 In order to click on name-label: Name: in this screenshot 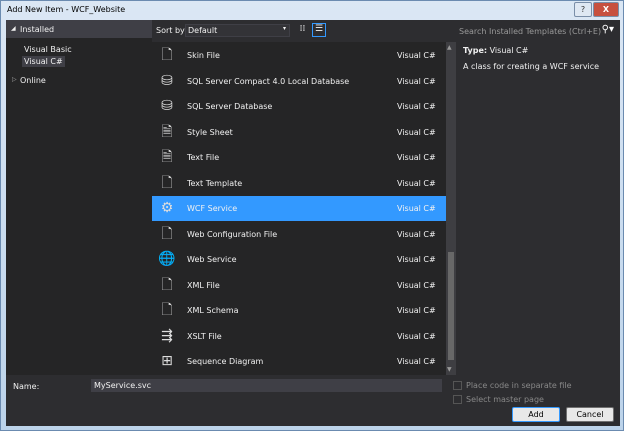, I will do `click(26, 386)`.